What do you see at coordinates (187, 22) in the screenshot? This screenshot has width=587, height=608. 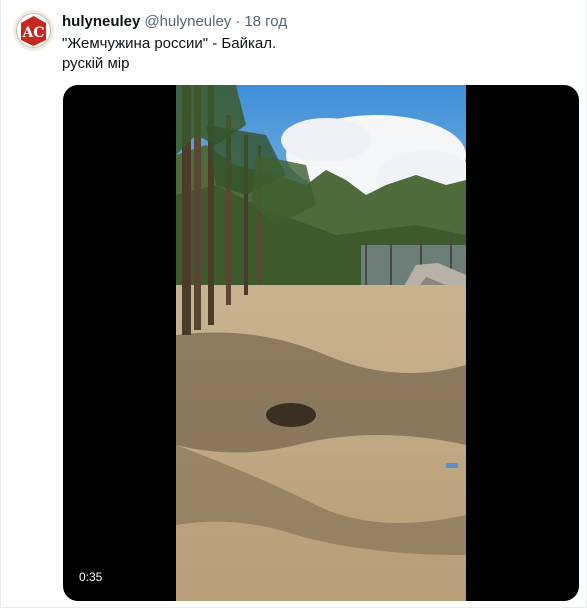 I see `user-handle: @hulyneuley` at bounding box center [187, 22].